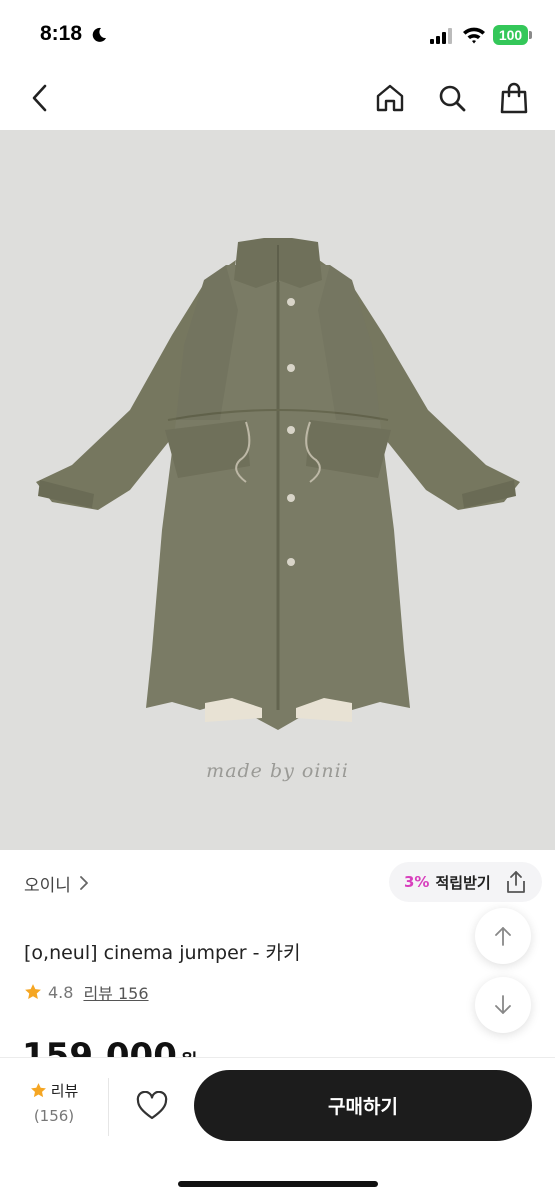  I want to click on review-summary-label: 리뷰, so click(64, 1091).